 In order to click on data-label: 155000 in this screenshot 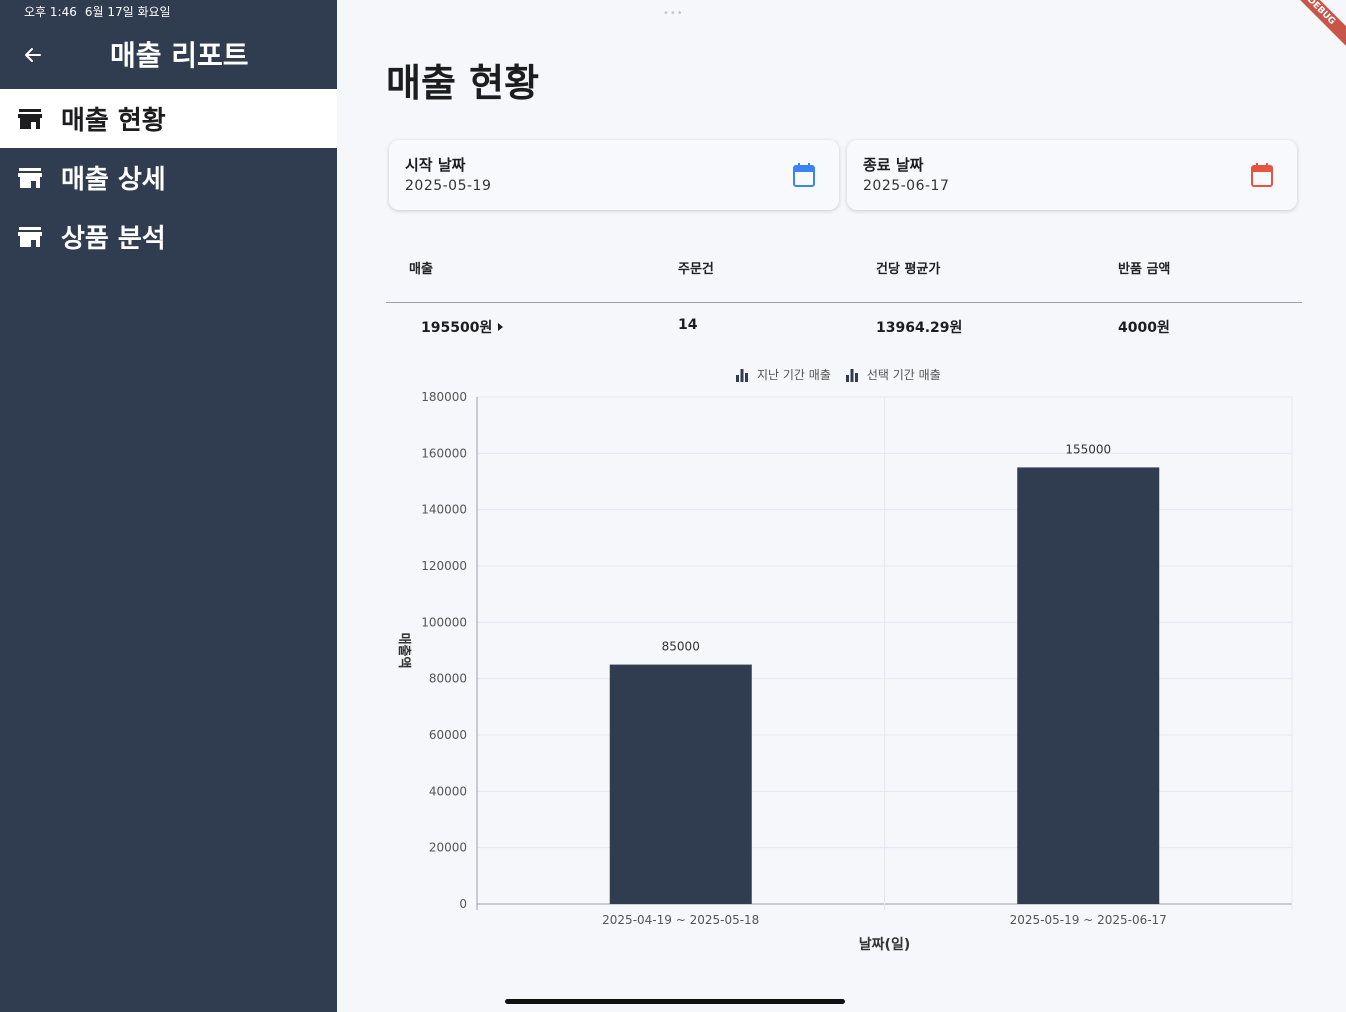, I will do `click(1088, 449)`.